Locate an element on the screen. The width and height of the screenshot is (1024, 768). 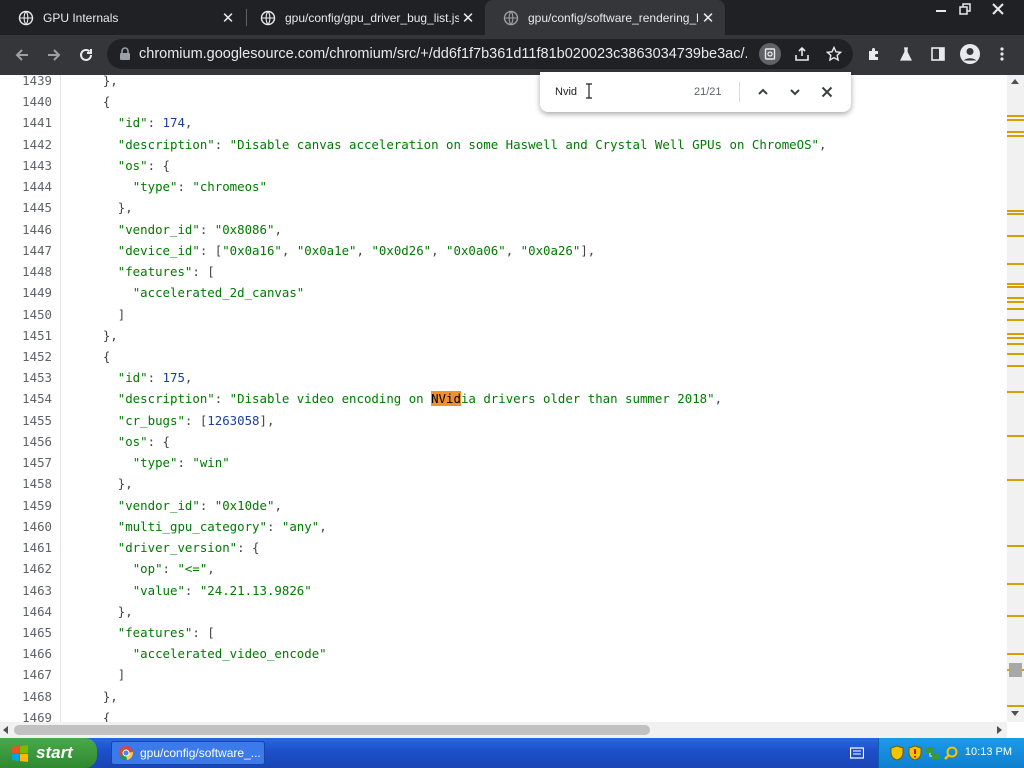
close-window-button is located at coordinates (998, 9).